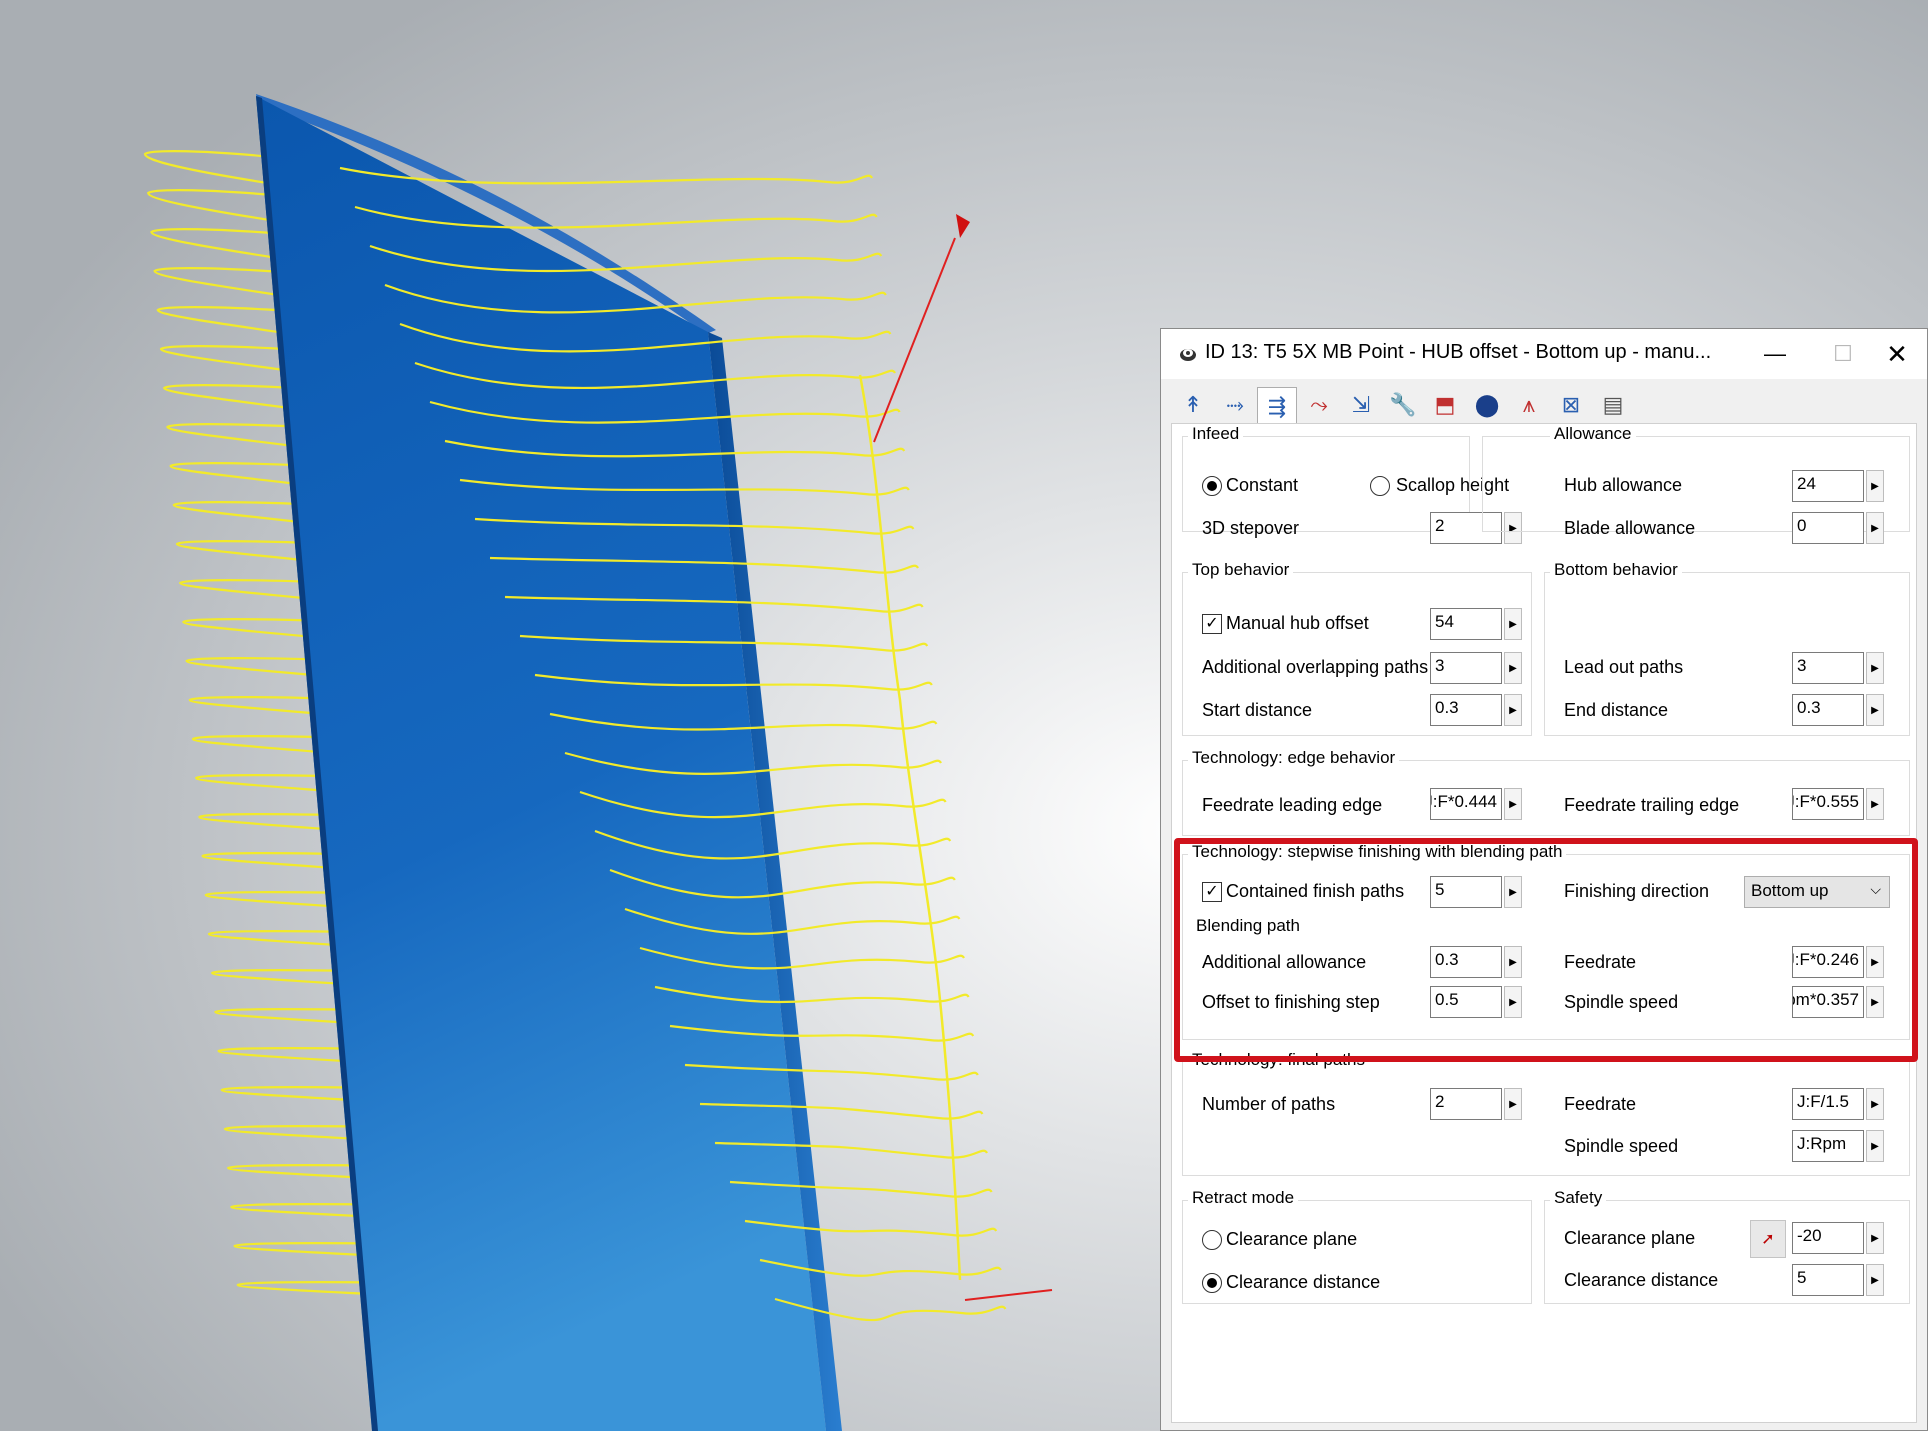 The height and width of the screenshot is (1431, 1928). What do you see at coordinates (1241, 570) in the screenshot?
I see `top-behavior-title: Top behavior` at bounding box center [1241, 570].